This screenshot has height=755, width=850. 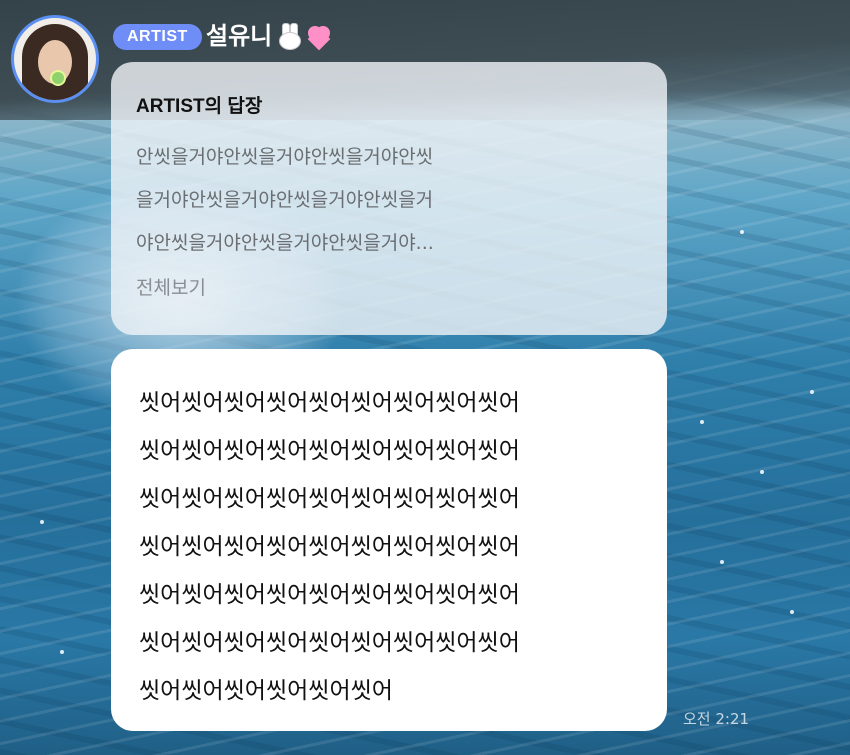 What do you see at coordinates (239, 36) in the screenshot?
I see `artist-name: 설유니` at bounding box center [239, 36].